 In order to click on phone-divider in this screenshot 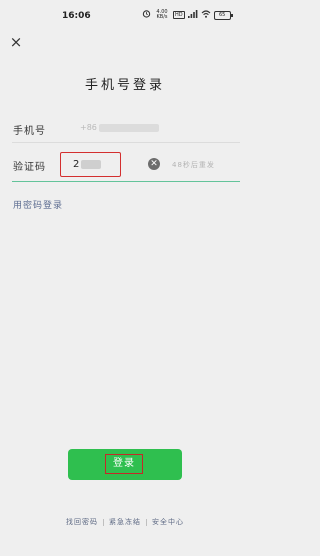, I will do `click(126, 142)`.